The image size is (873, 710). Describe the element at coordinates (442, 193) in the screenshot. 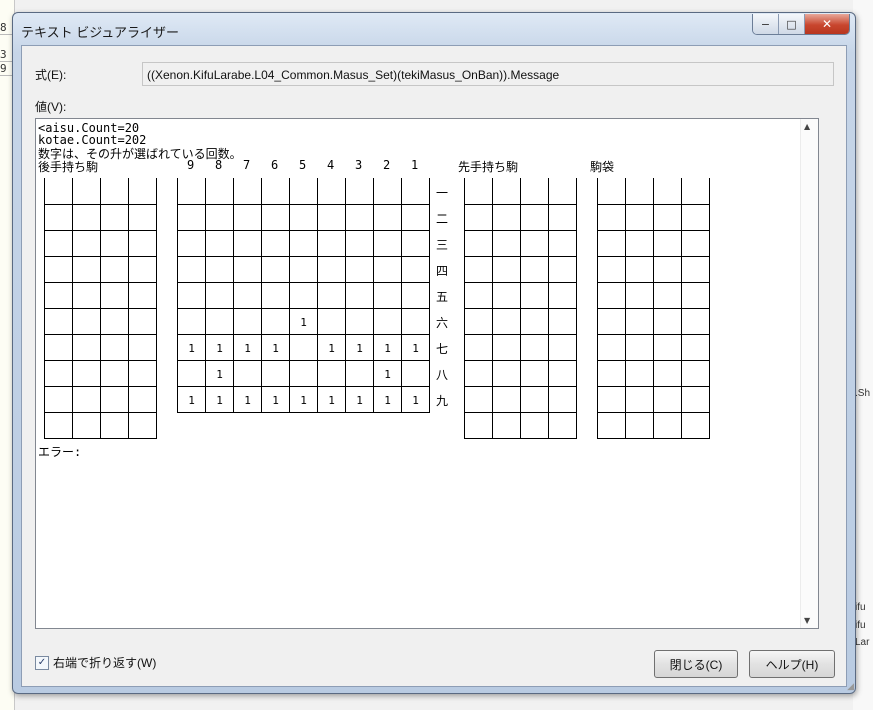

I see `row-label: 一` at that location.